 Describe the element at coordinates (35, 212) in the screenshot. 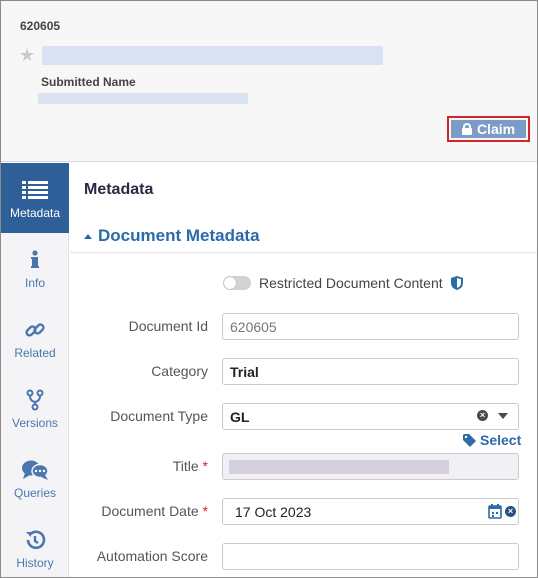

I see `sidebar-item-label: Metadata` at that location.